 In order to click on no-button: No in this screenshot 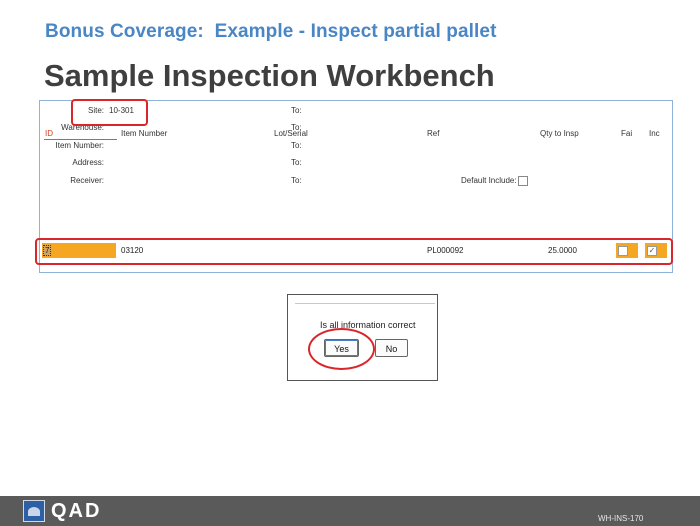, I will do `click(391, 348)`.